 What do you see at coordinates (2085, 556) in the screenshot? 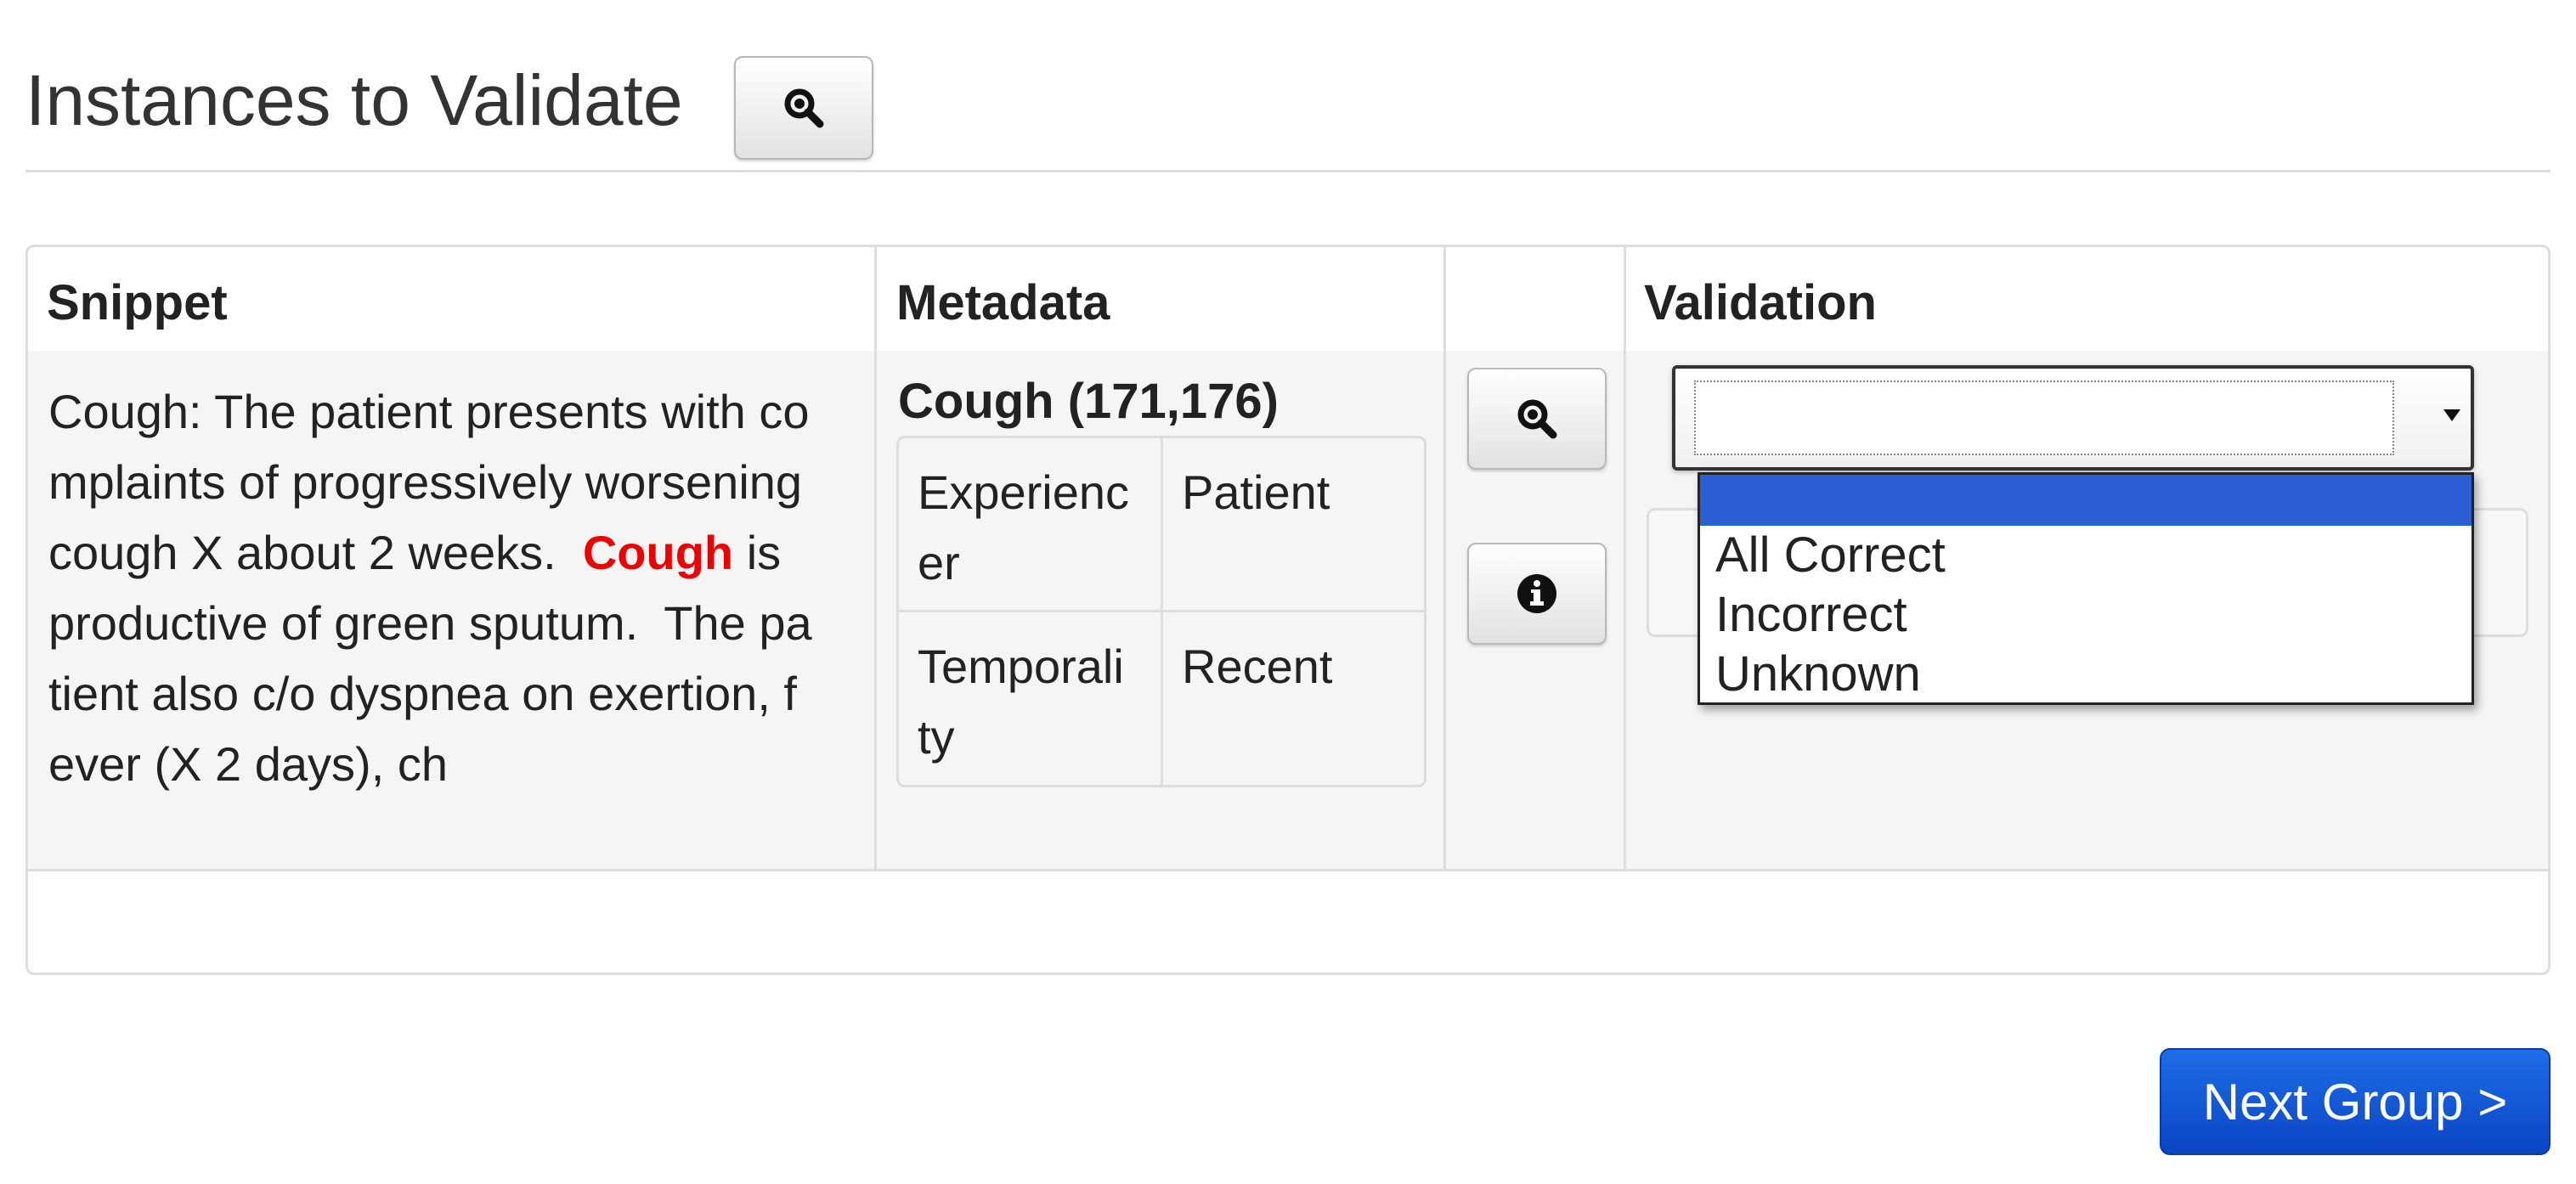
I see `option-all-correct: All Correct` at bounding box center [2085, 556].